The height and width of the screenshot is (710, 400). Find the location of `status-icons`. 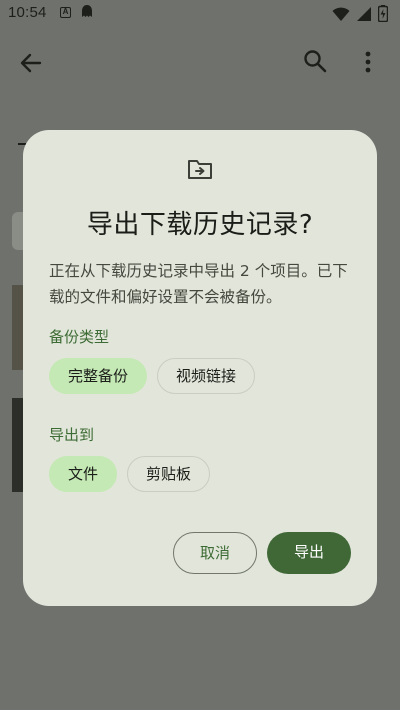

status-icons is located at coordinates (360, 13).